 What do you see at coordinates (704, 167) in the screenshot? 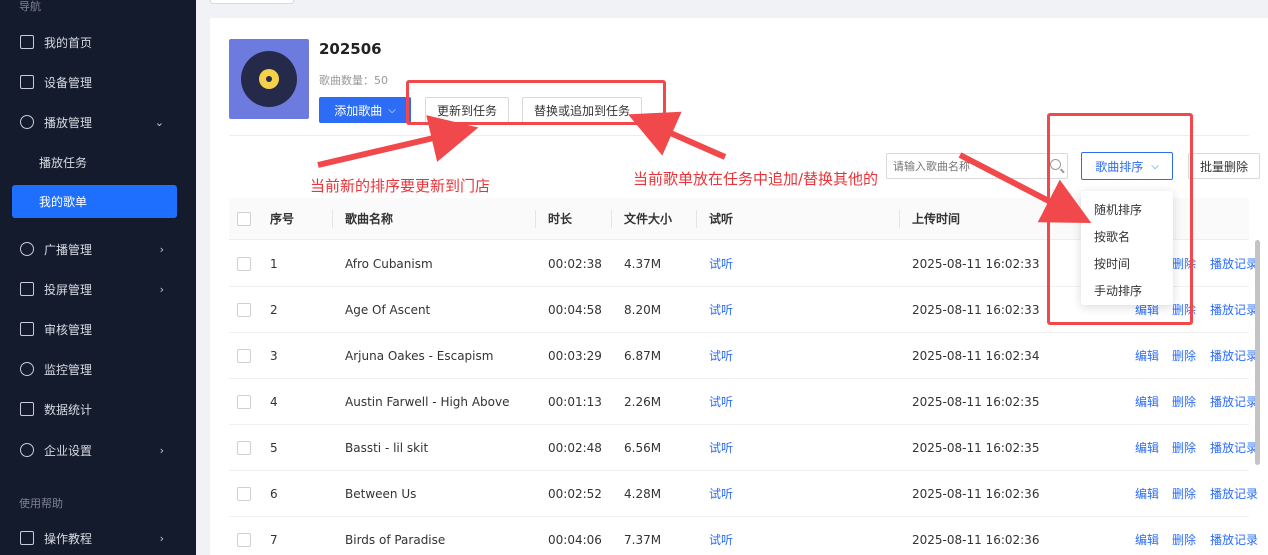
I see `annotation-arrows` at bounding box center [704, 167].